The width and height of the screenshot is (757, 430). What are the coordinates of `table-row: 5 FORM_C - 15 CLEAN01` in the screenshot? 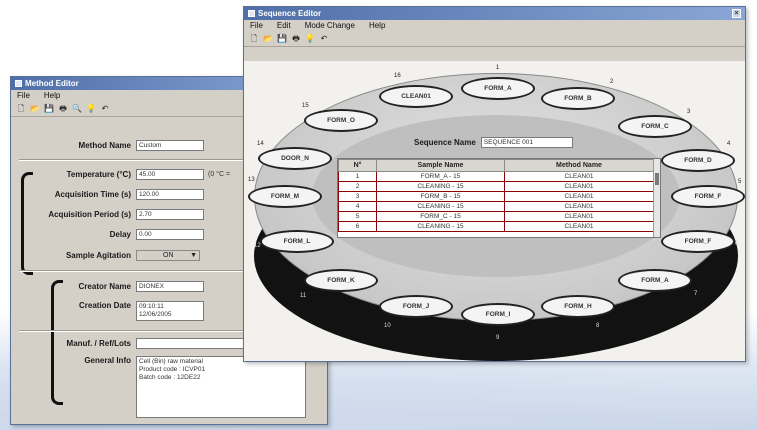 It's located at (496, 216).